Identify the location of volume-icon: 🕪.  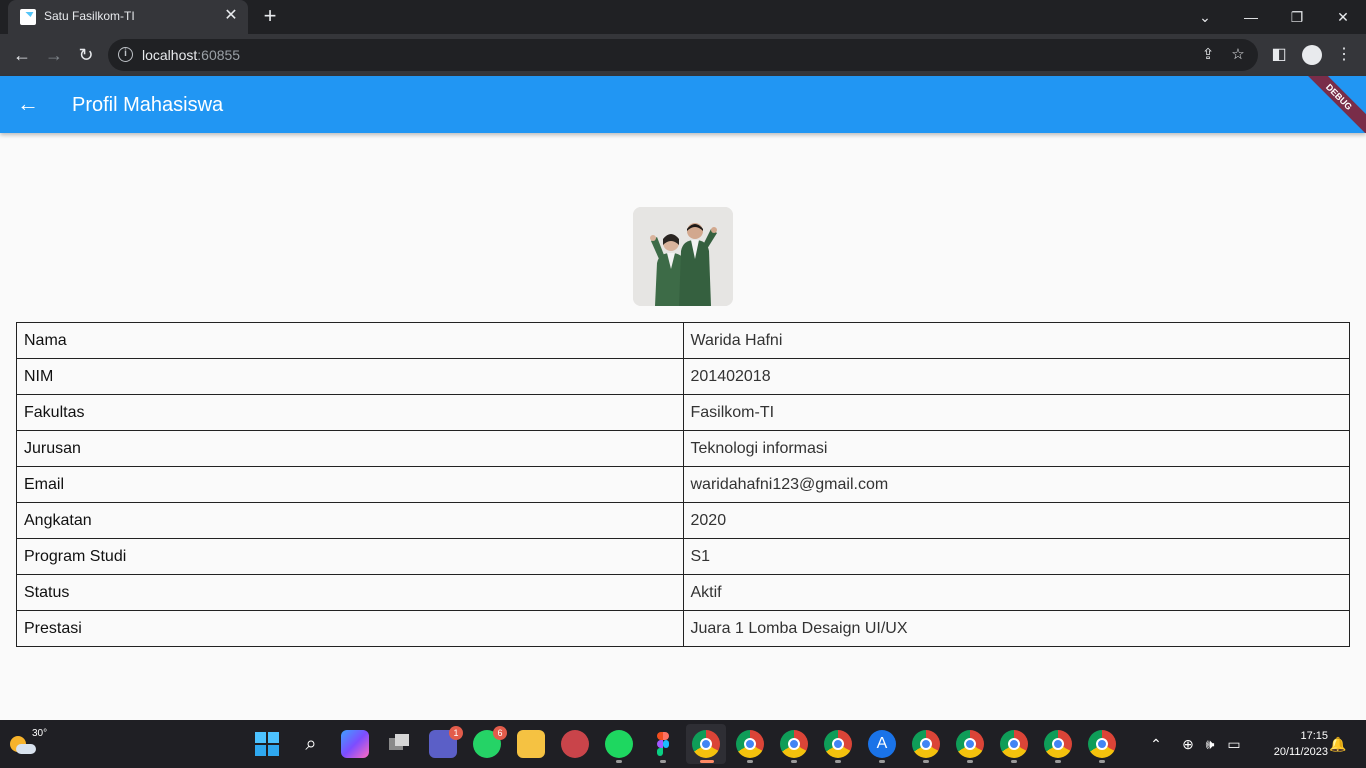
(1210, 744).